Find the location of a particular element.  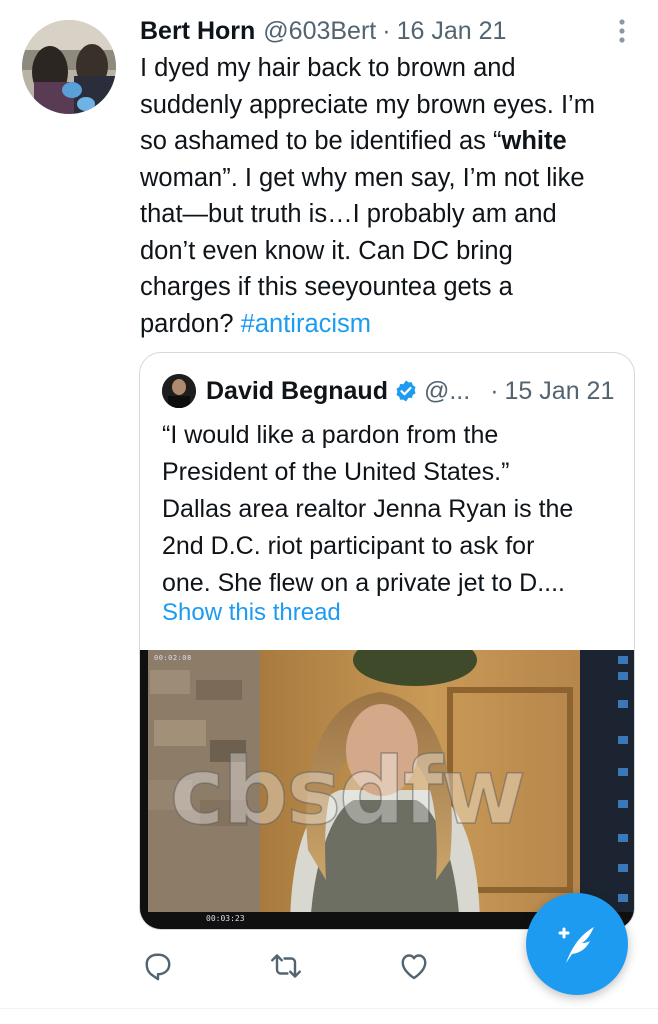

hashtag-link: #antiracism is located at coordinates (306, 324).